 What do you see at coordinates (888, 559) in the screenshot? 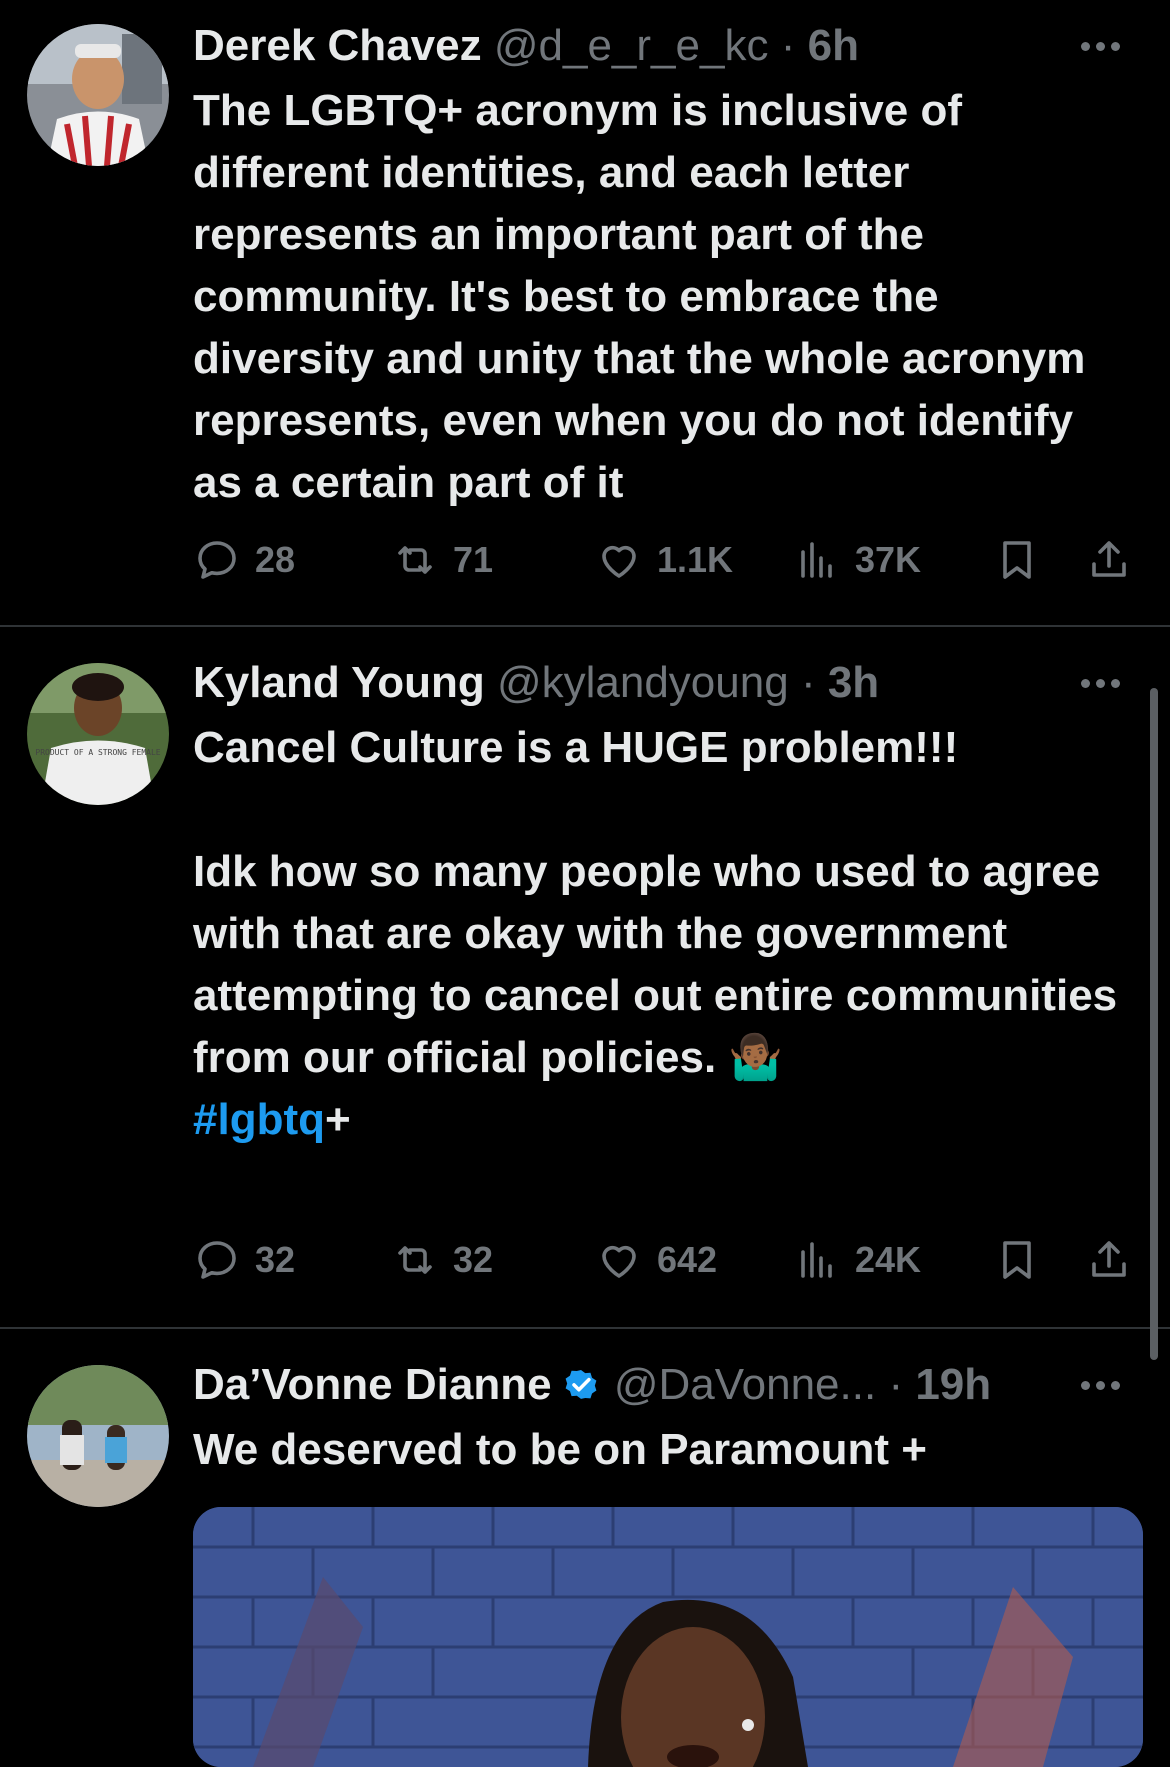
I see `views-count: 37K` at bounding box center [888, 559].